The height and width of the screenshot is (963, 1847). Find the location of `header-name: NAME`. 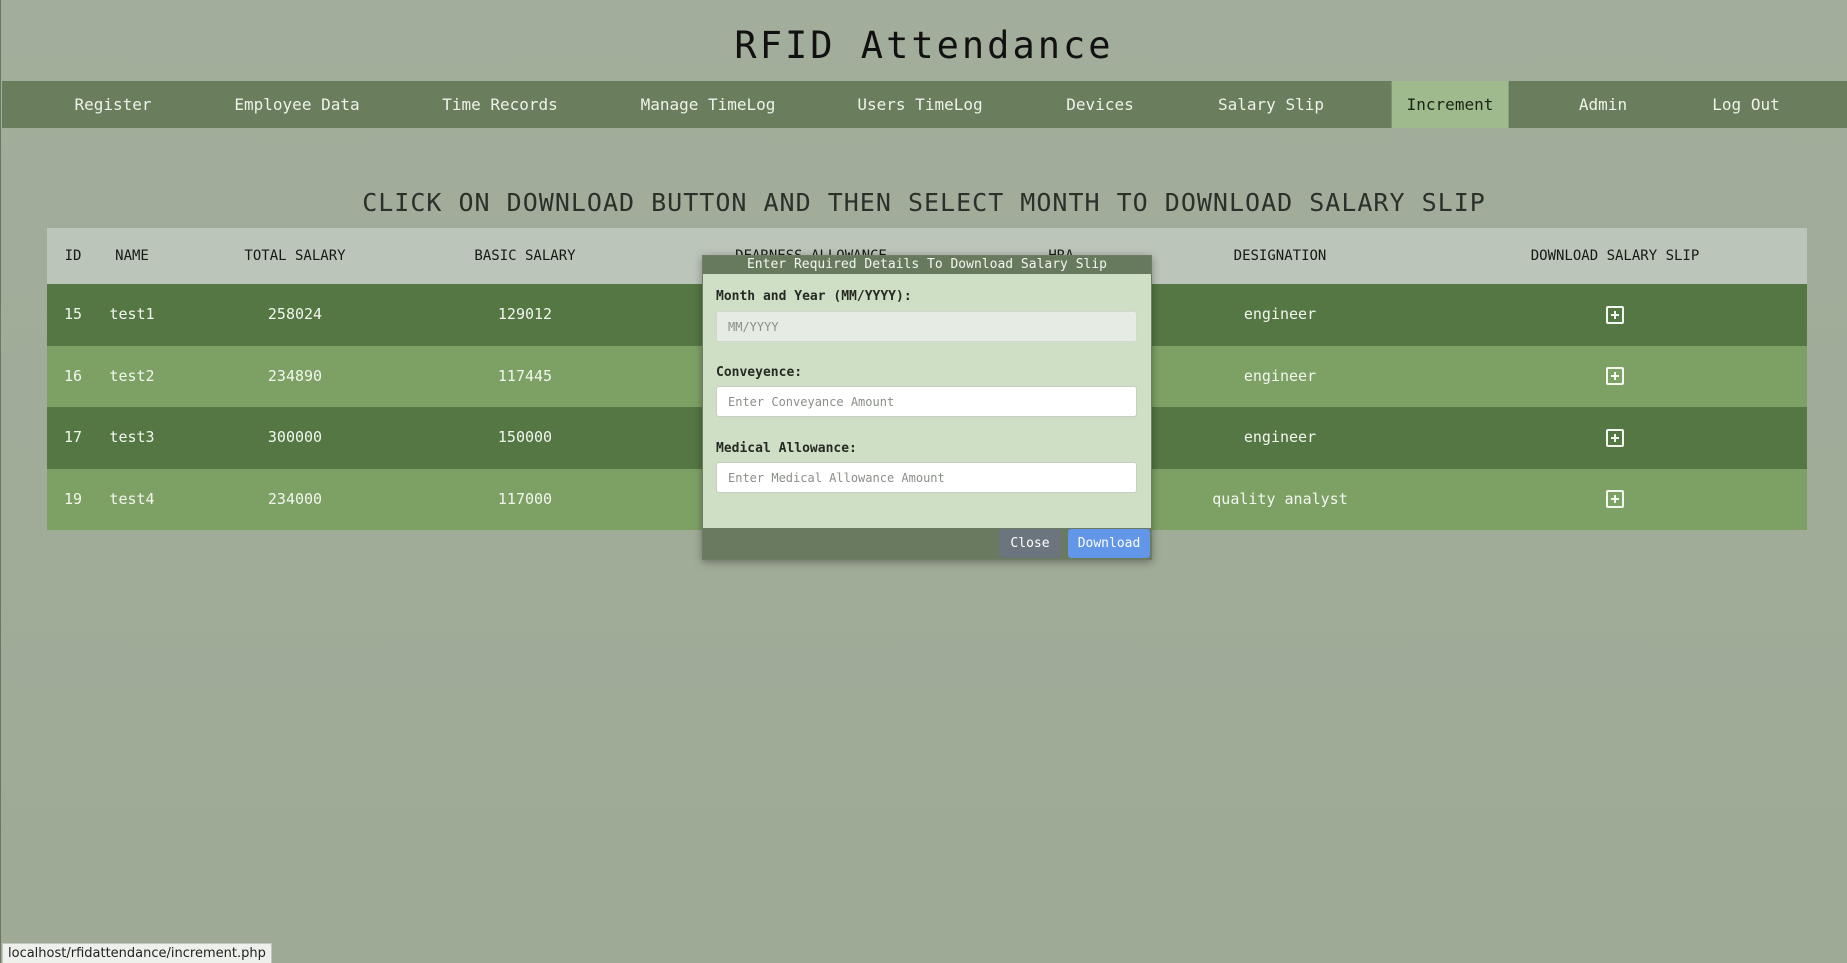

header-name: NAME is located at coordinates (132, 256).